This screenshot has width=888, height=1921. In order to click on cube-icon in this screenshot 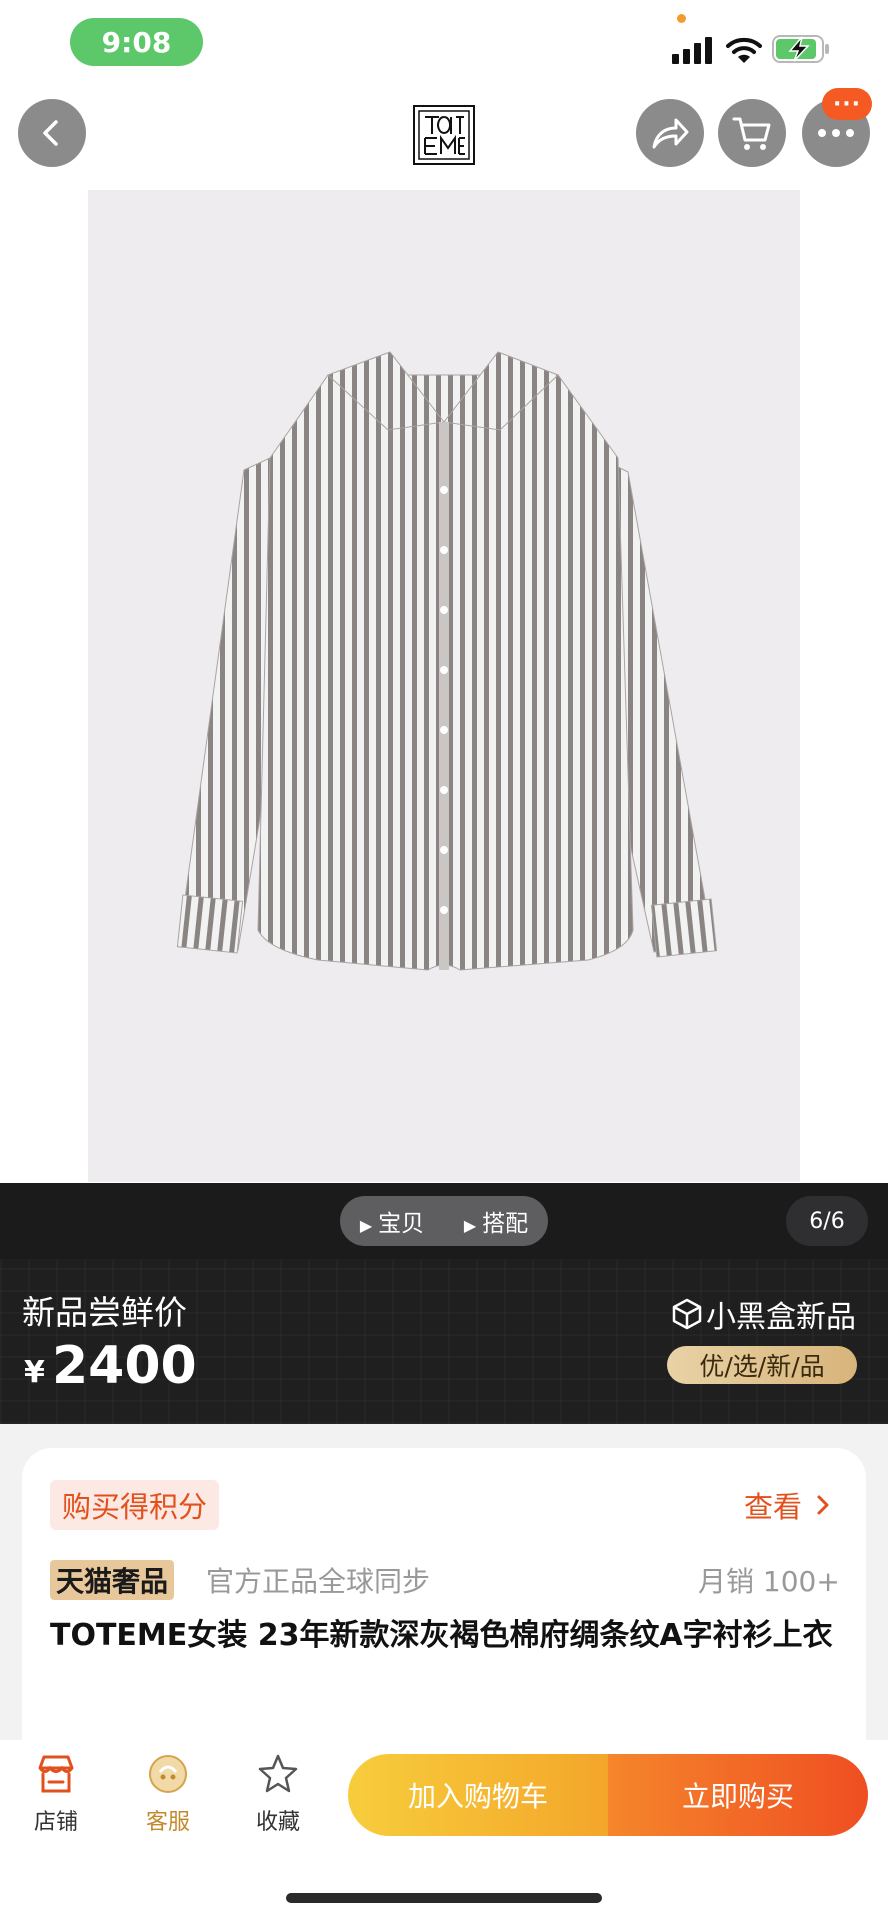, I will do `click(687, 1314)`.